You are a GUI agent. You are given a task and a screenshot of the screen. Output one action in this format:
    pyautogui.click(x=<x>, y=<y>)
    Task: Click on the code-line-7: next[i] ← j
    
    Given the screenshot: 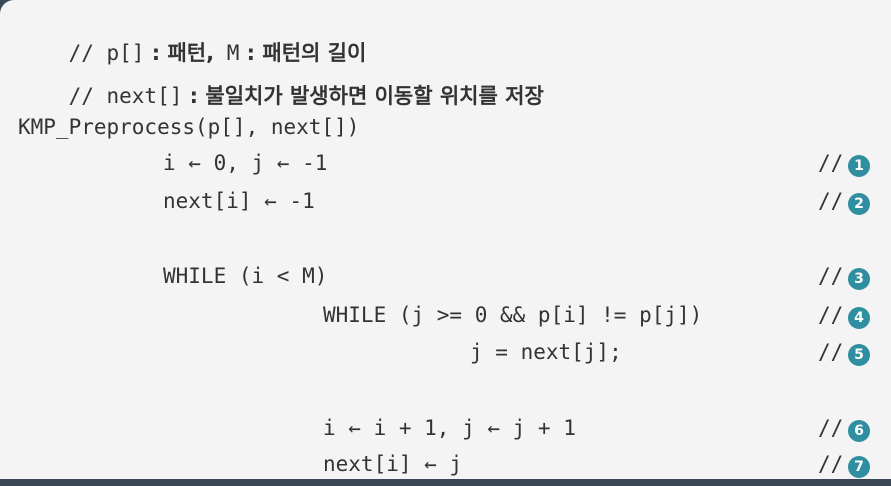 What is the action you would take?
    pyautogui.click(x=393, y=464)
    